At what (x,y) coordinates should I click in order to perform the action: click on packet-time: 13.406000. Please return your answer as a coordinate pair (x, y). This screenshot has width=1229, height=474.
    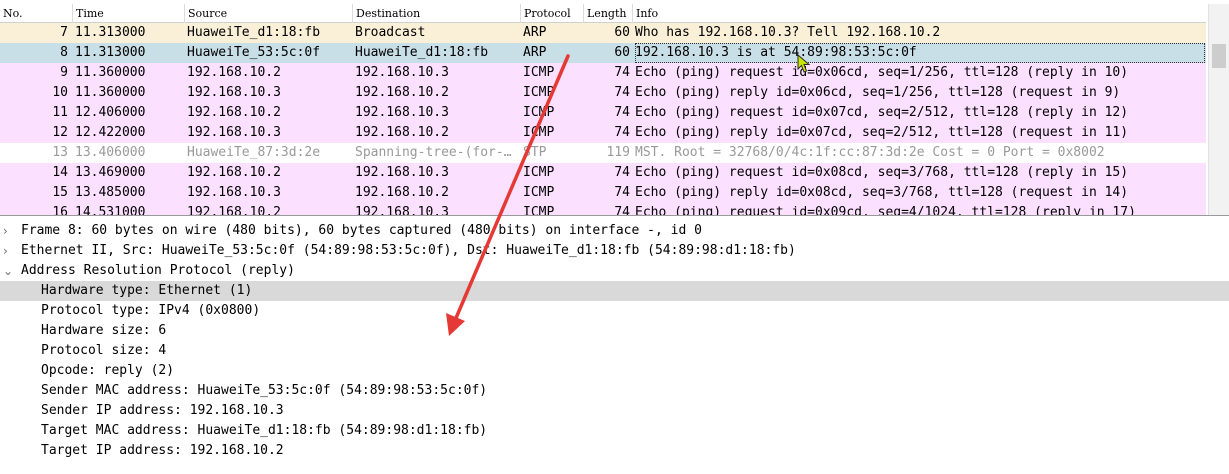
    Looking at the image, I should click on (110, 152).